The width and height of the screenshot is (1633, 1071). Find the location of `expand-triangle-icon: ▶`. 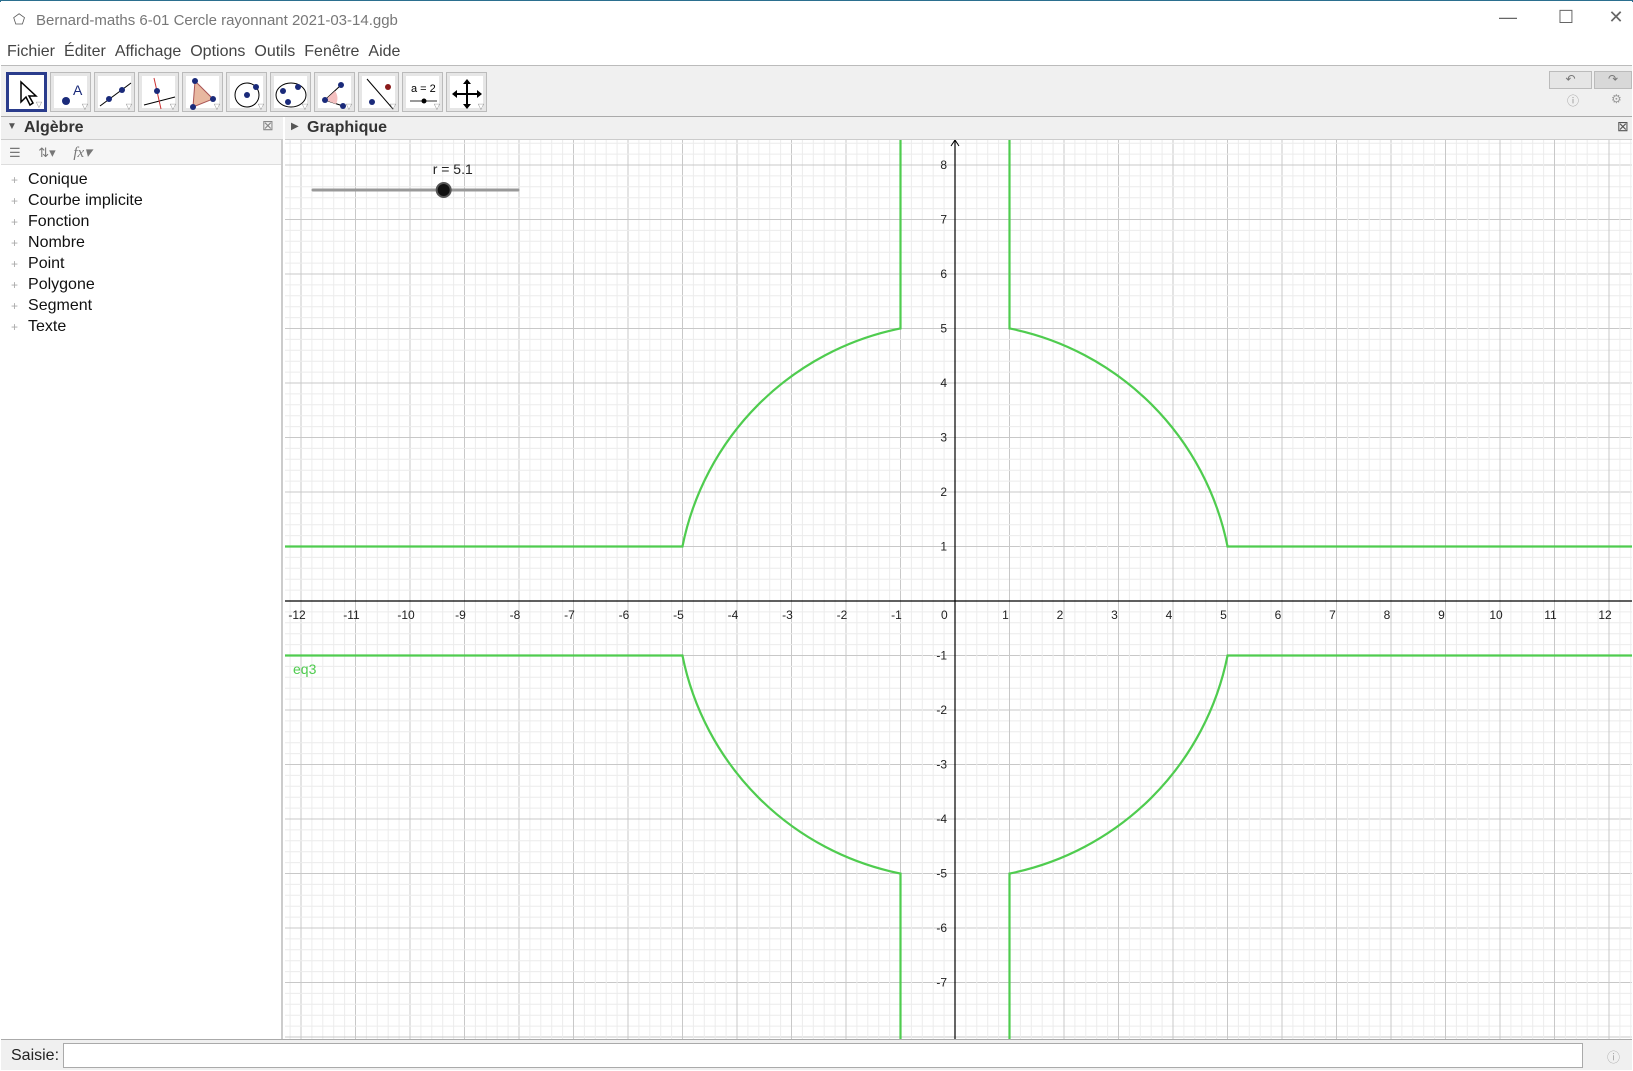

expand-triangle-icon: ▶ is located at coordinates (295, 126).